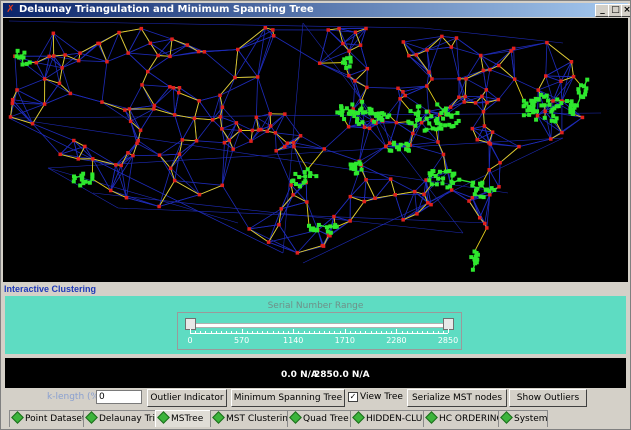 Image resolution: width=631 pixels, height=430 pixels. What do you see at coordinates (47, 418) in the screenshot?
I see `tab-point-dataset: Point Dataset` at bounding box center [47, 418].